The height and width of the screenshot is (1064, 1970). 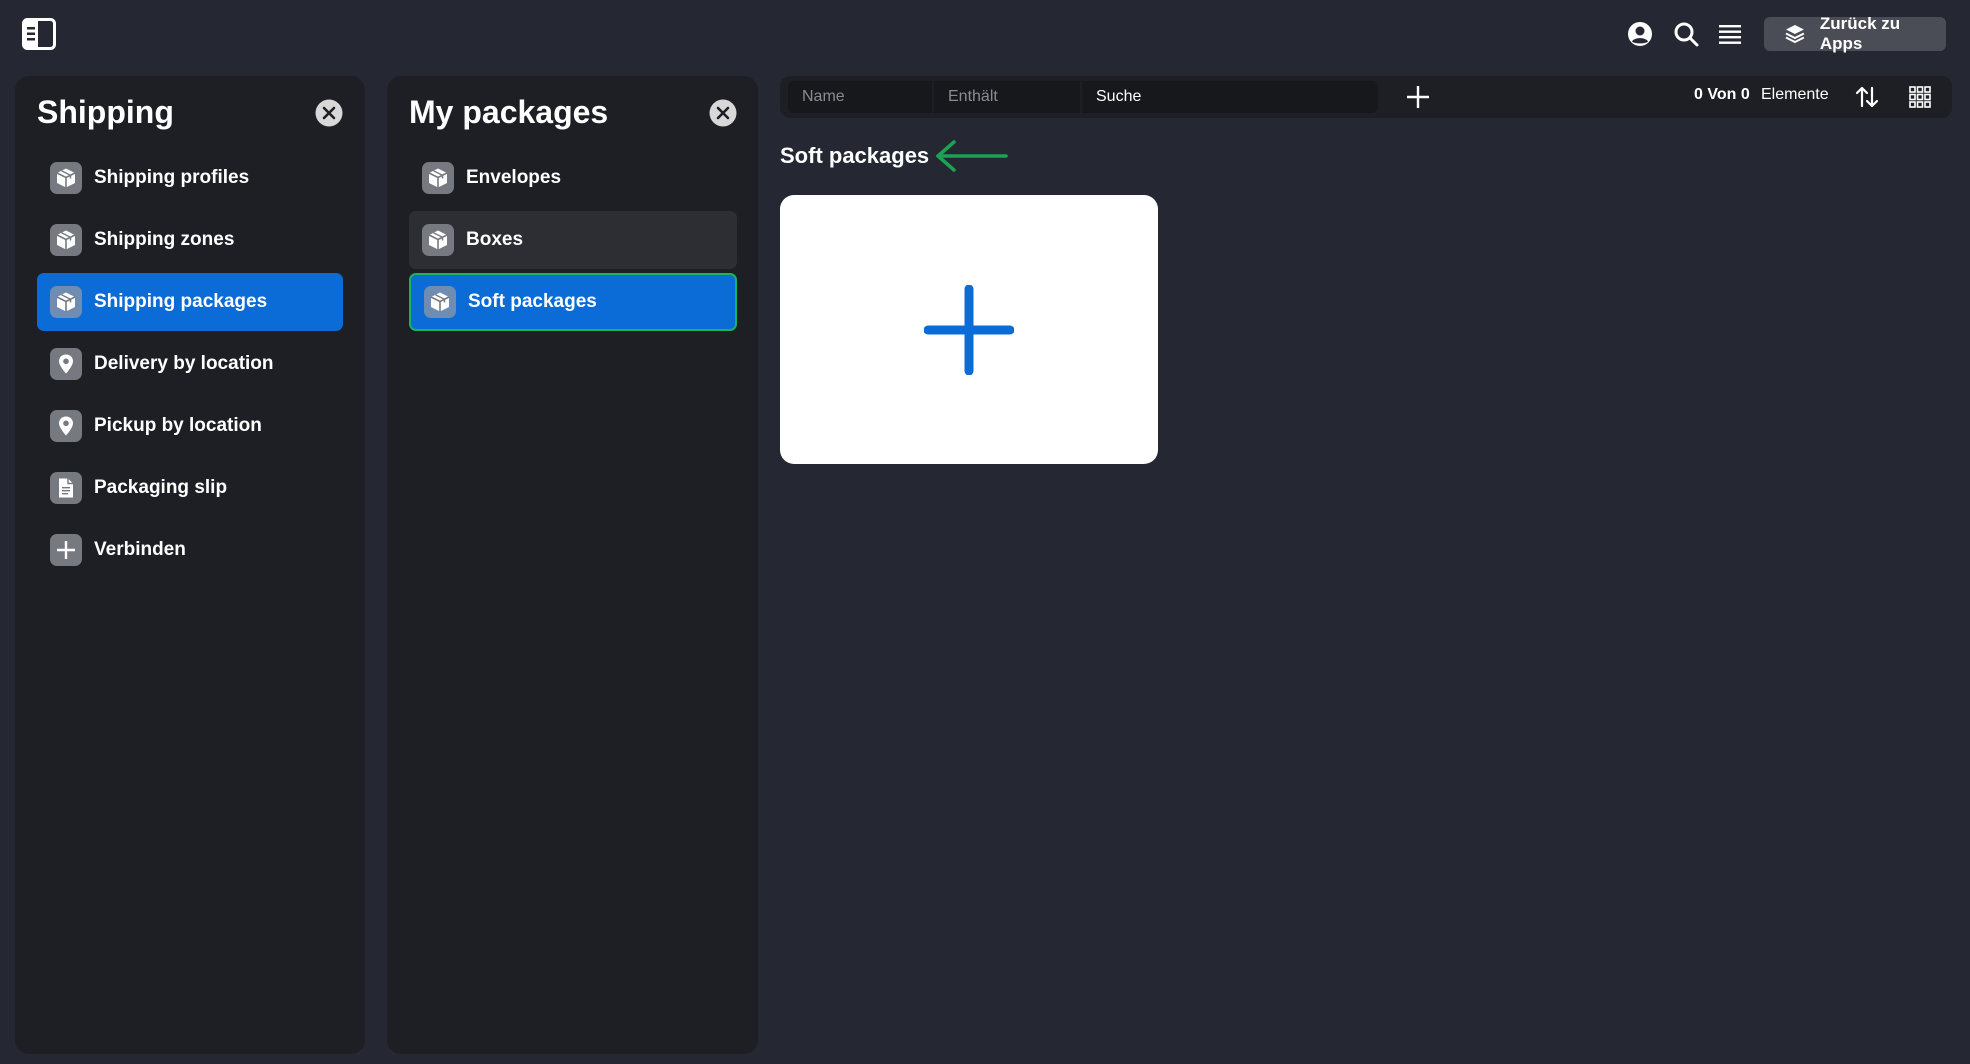 I want to click on nav-item-boxes: Boxes, so click(x=573, y=240).